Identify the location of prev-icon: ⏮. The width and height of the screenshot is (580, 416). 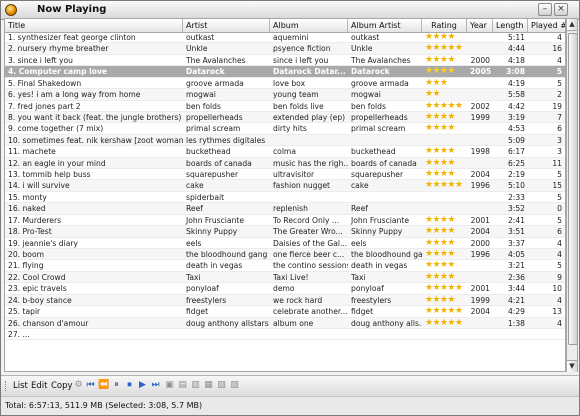
(90, 385).